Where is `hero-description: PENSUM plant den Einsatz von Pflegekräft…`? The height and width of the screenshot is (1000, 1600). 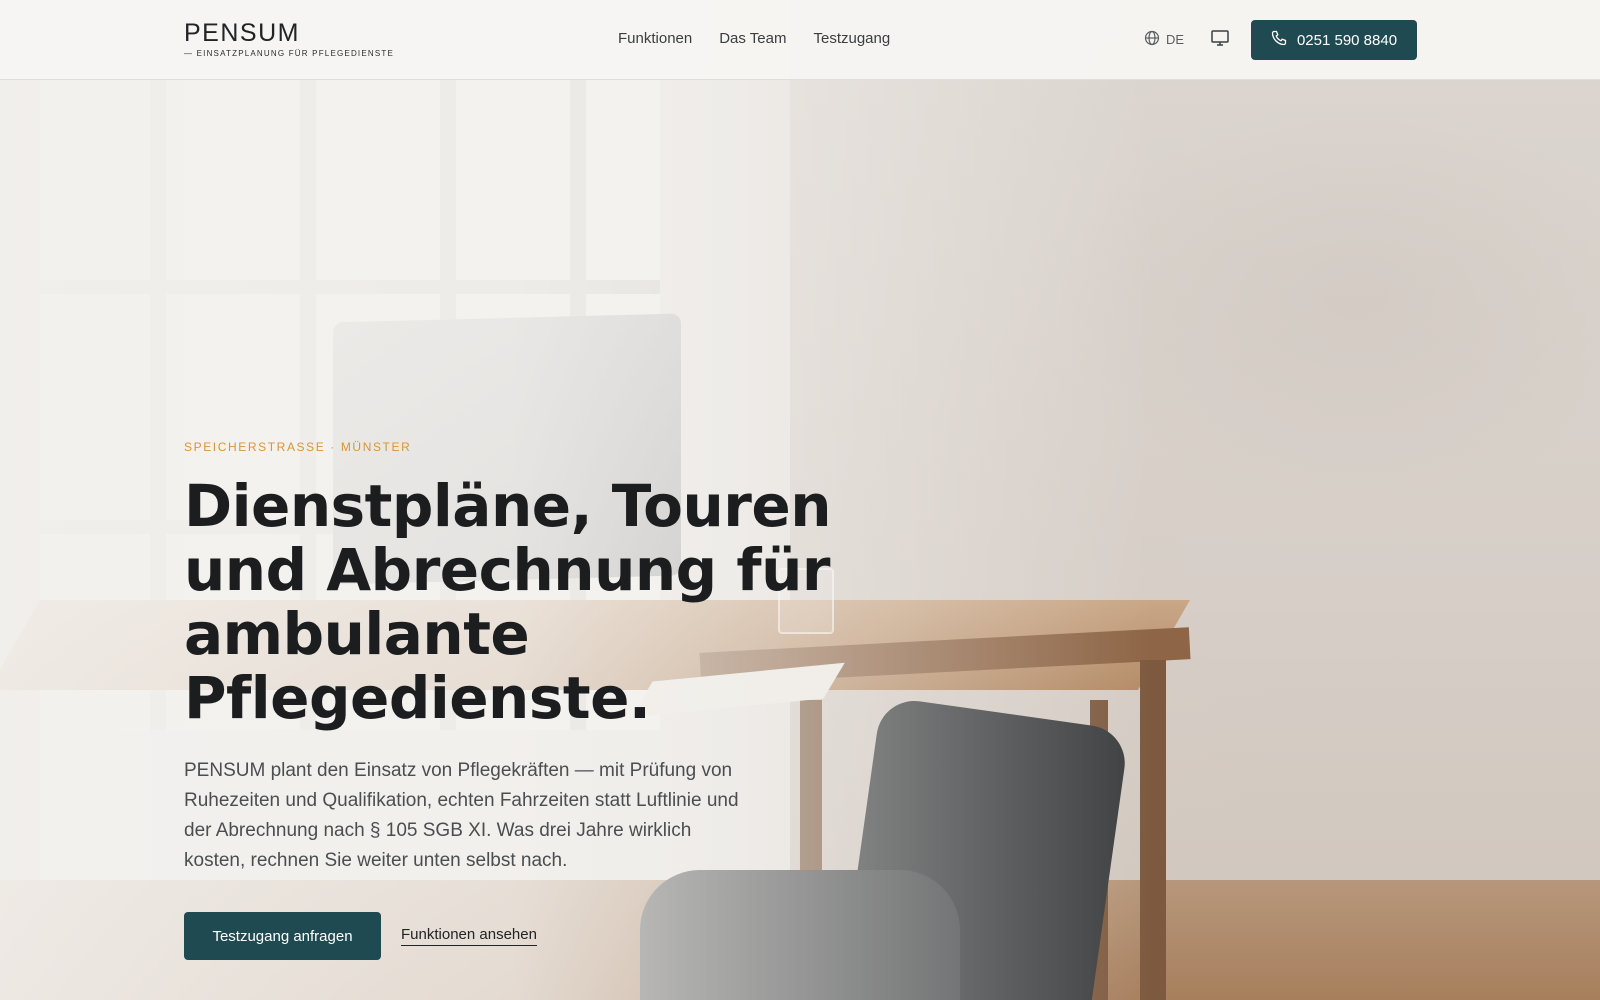
hero-description: PENSUM plant den Einsatz von Pflegekräft… is located at coordinates (461, 815).